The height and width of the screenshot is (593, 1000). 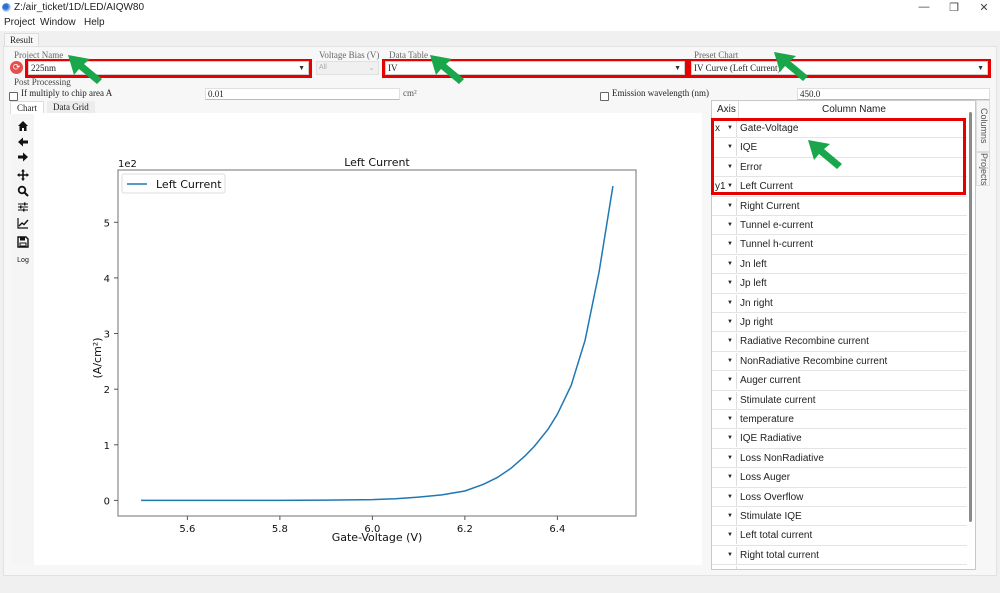 I want to click on voltage-bias-value: All, so click(x=323, y=67).